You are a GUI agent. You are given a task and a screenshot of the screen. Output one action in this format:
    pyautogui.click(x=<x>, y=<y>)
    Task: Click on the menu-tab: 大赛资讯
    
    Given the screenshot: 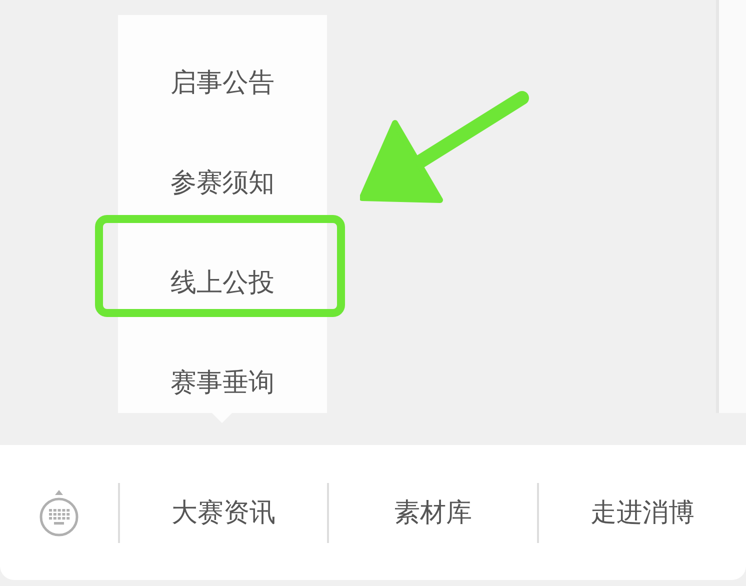 What is the action you would take?
    pyautogui.click(x=224, y=512)
    